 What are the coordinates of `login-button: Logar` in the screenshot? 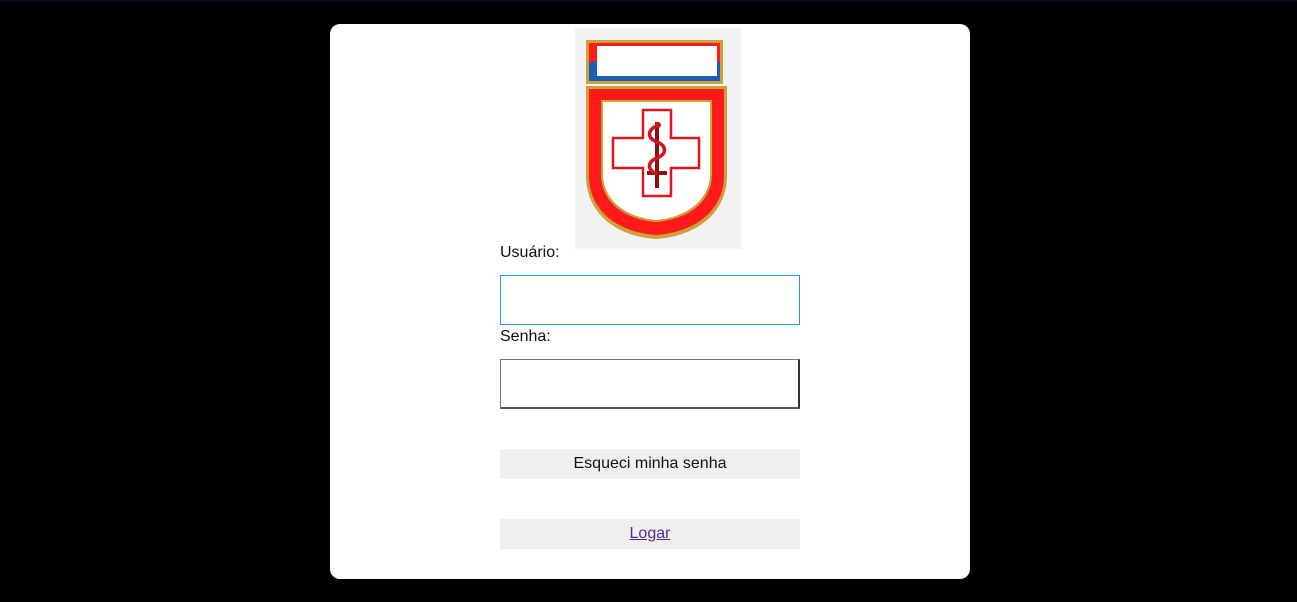 It's located at (650, 534).